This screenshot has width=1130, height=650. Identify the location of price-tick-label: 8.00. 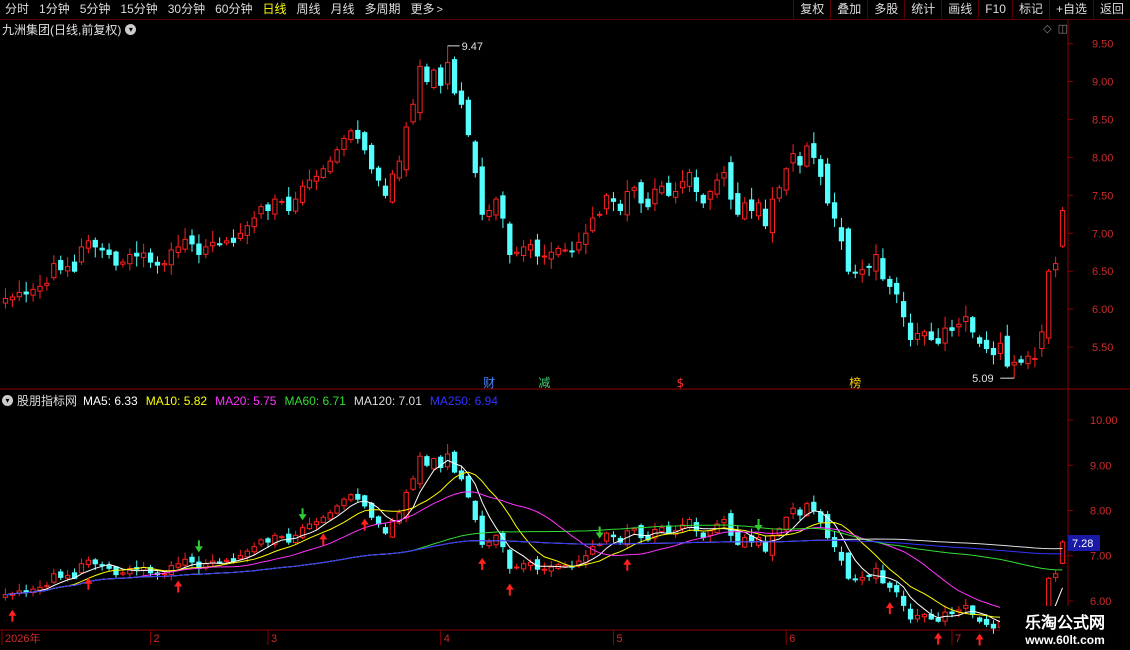
(1102, 158).